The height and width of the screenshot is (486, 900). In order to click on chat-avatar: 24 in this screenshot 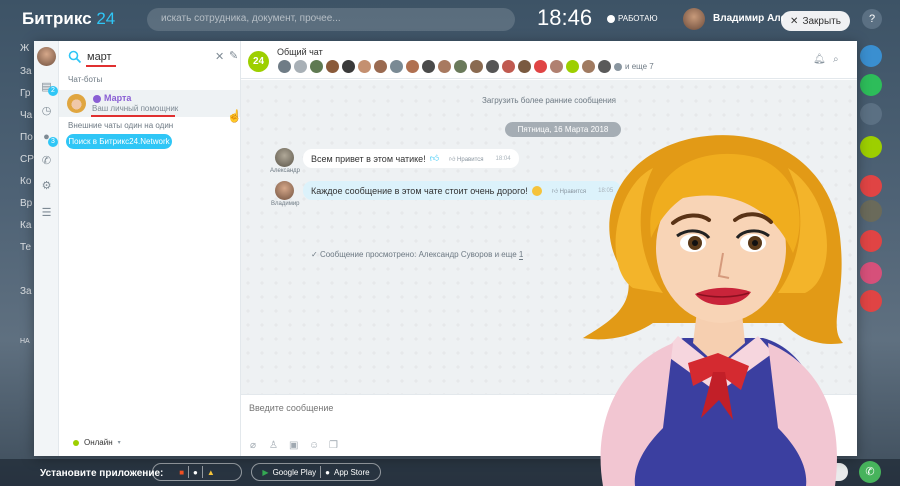, I will do `click(258, 61)`.